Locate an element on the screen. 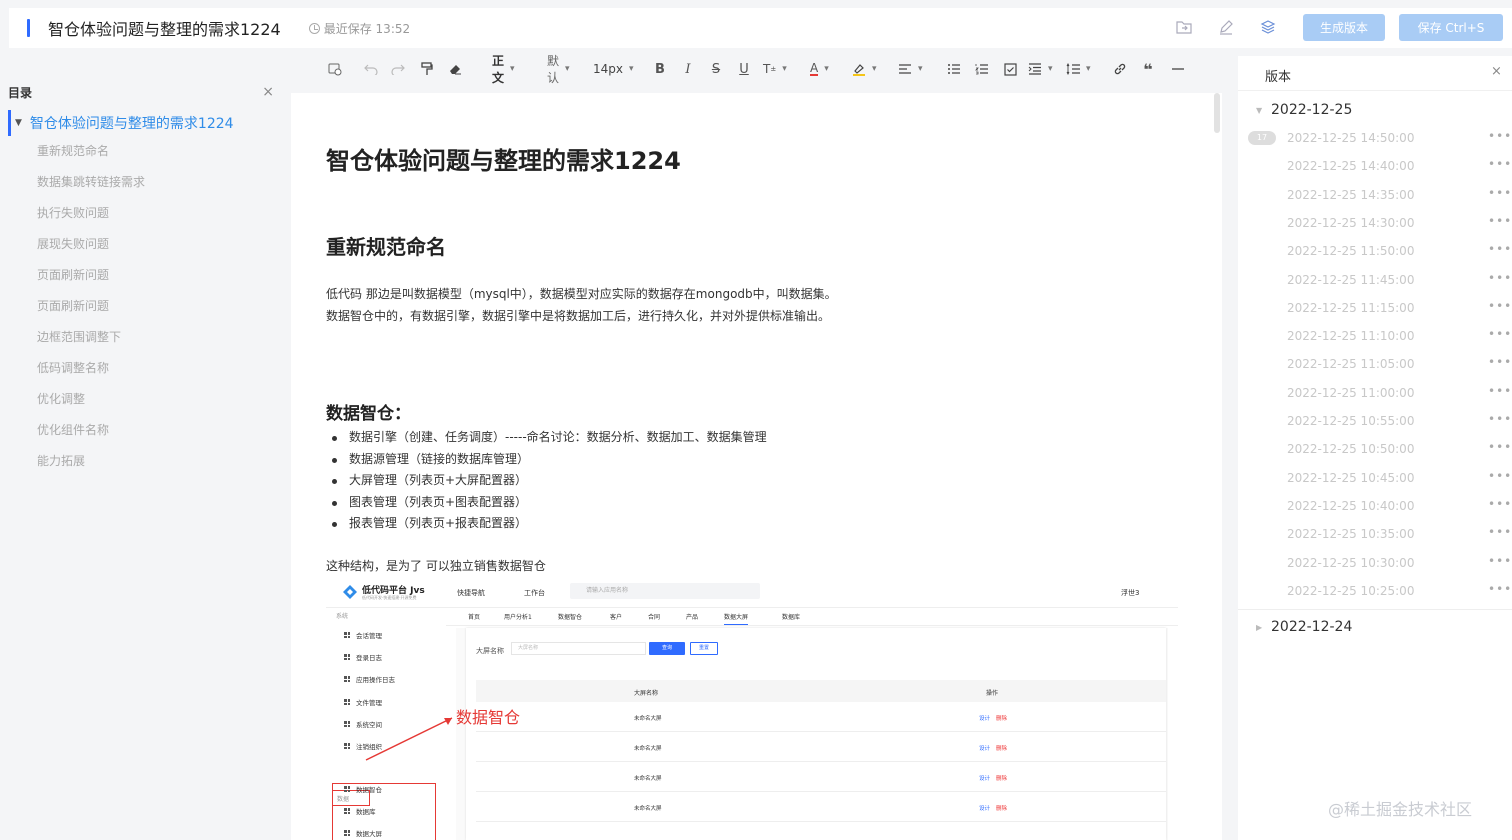  bullet-list-icon is located at coordinates (954, 69).